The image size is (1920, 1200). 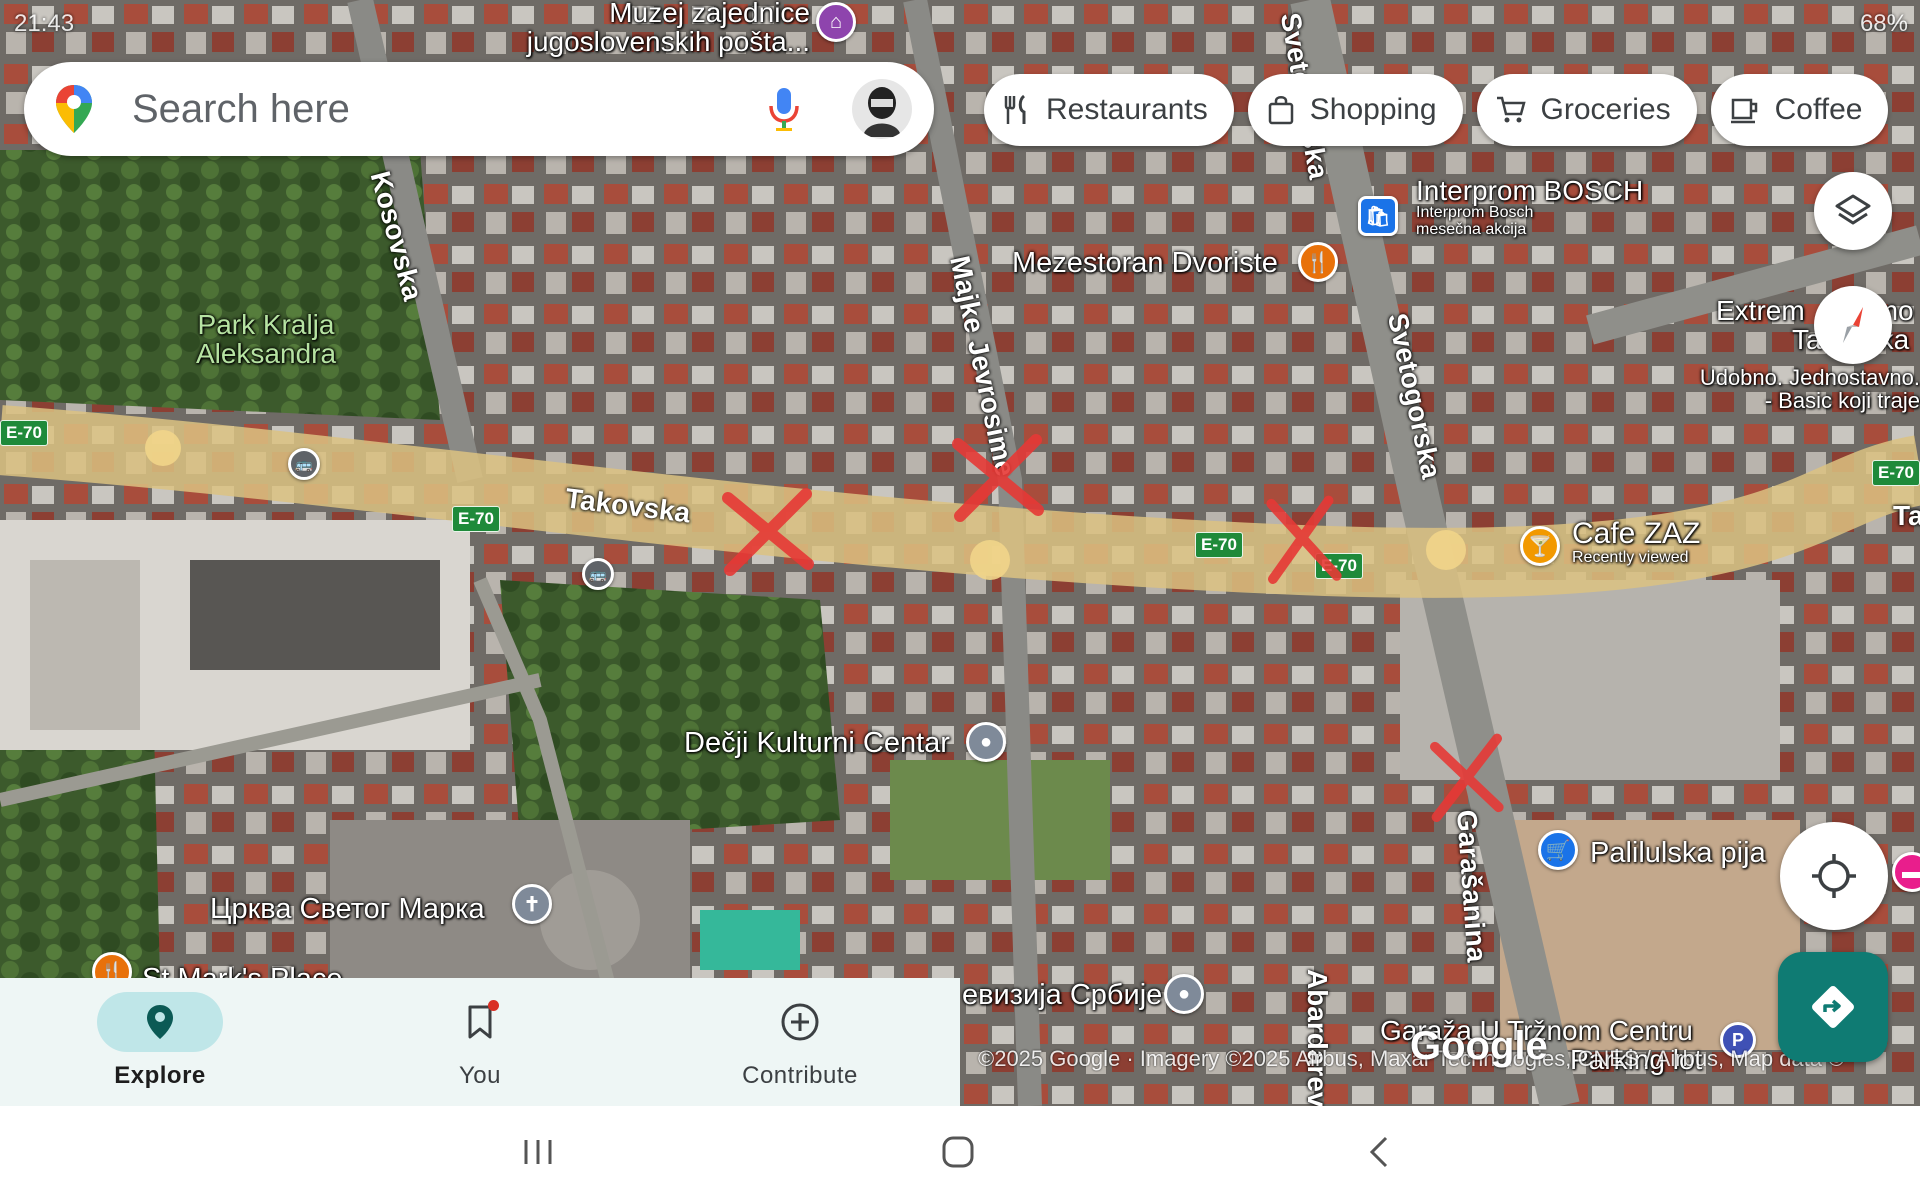 I want to click on interprom-sub2: mesečna akcija, so click(x=1471, y=230).